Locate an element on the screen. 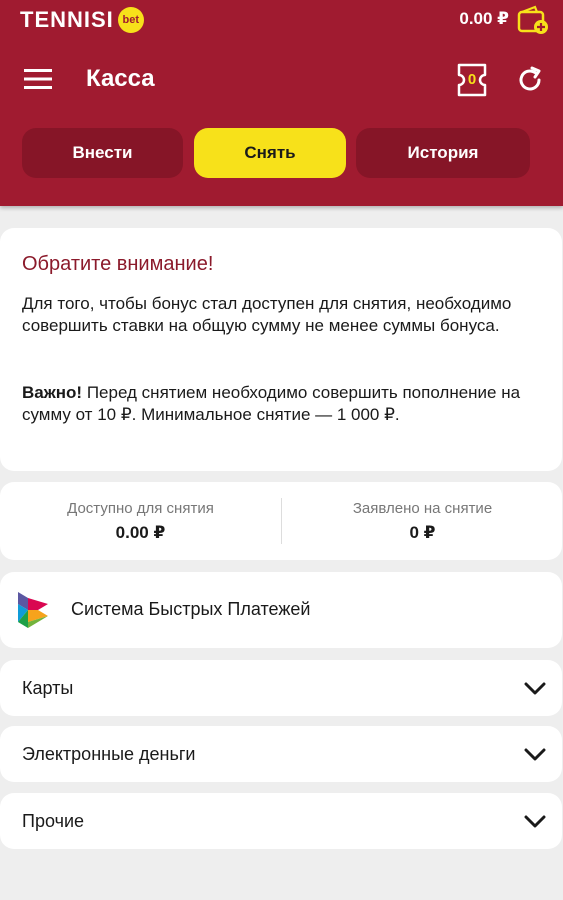 The width and height of the screenshot is (563, 900). accordion-label: Электронные деньги is located at coordinates (109, 754).